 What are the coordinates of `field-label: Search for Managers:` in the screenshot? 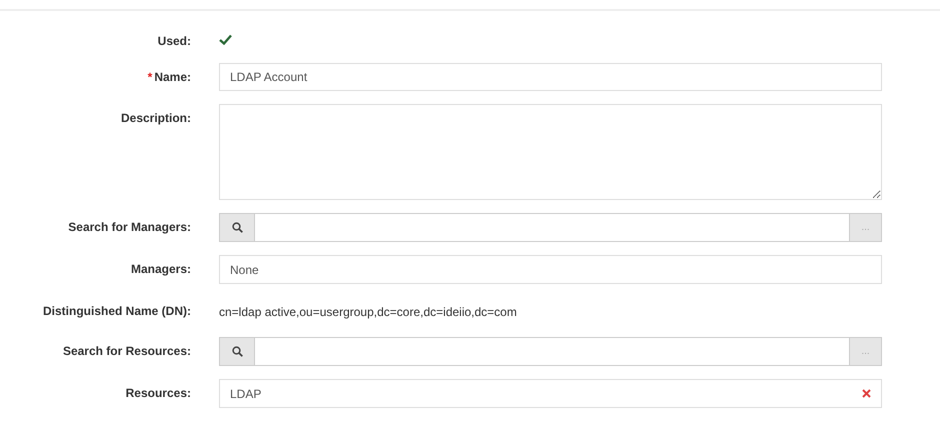 It's located at (129, 227).